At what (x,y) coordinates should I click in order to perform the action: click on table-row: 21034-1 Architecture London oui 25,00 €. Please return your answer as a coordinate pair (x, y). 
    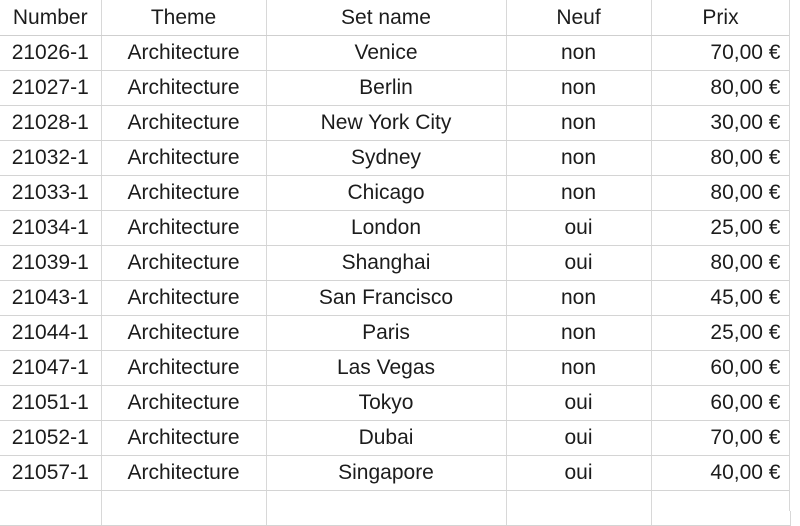
    Looking at the image, I should click on (395, 228).